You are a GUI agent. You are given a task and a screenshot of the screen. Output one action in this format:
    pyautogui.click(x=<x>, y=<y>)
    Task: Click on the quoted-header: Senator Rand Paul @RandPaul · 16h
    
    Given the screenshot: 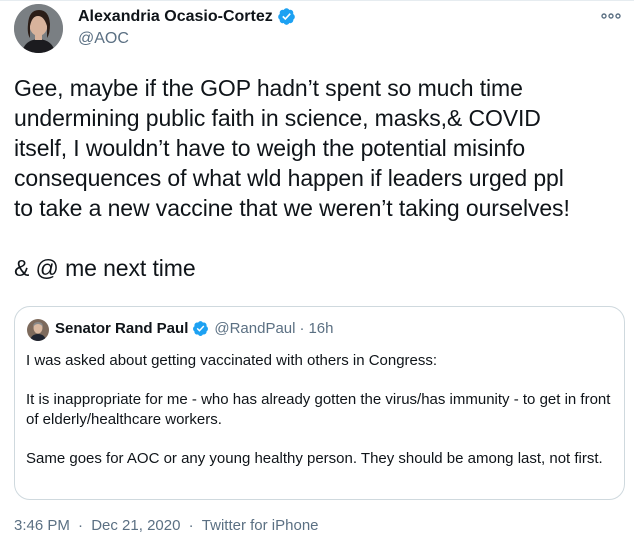 What is the action you would take?
    pyautogui.click(x=194, y=328)
    